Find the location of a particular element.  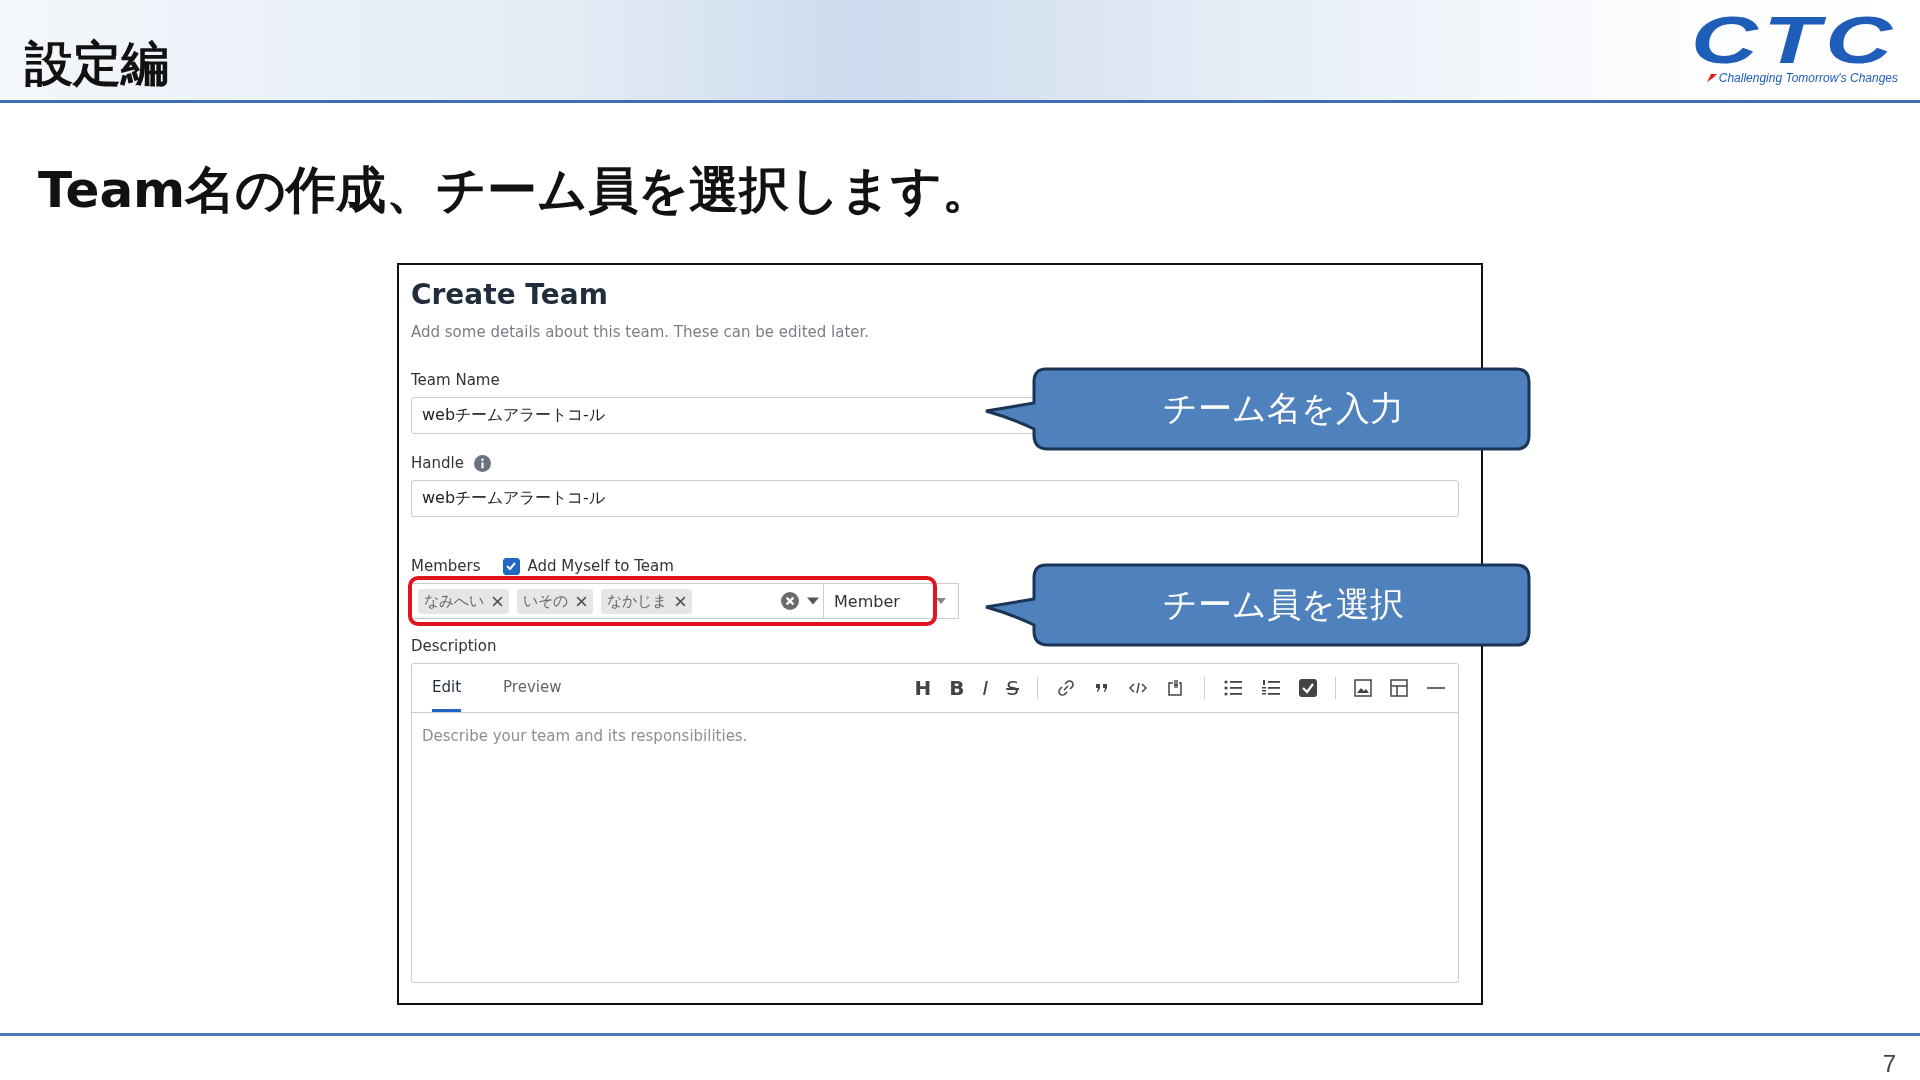

format-button: H is located at coordinates (923, 688).